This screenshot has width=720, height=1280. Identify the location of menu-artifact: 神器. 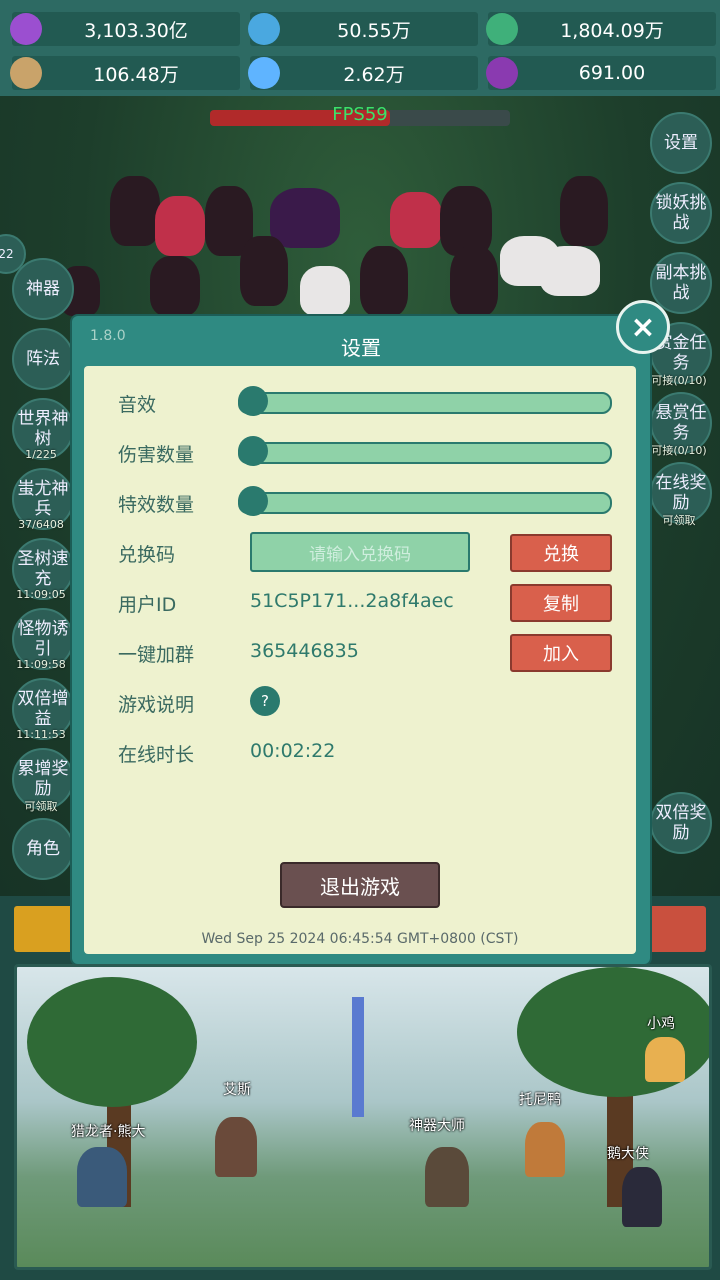
(43, 289).